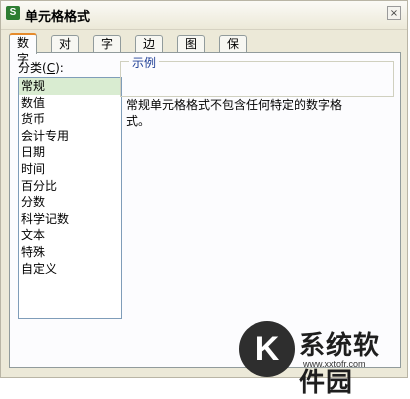 This screenshot has height=399, width=410. Describe the element at coordinates (107, 51) in the screenshot. I see `tab-font: 字体` at that location.